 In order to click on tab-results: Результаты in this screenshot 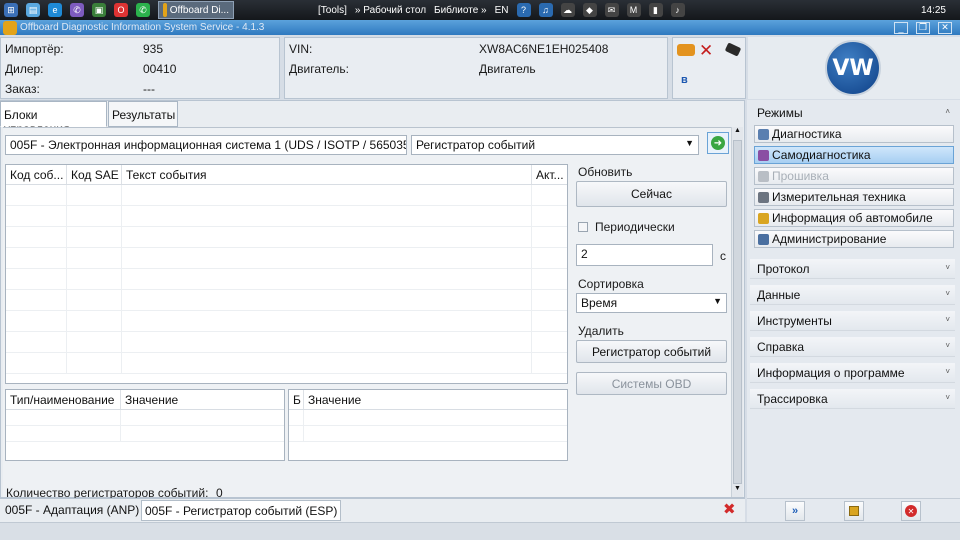, I will do `click(143, 114)`.